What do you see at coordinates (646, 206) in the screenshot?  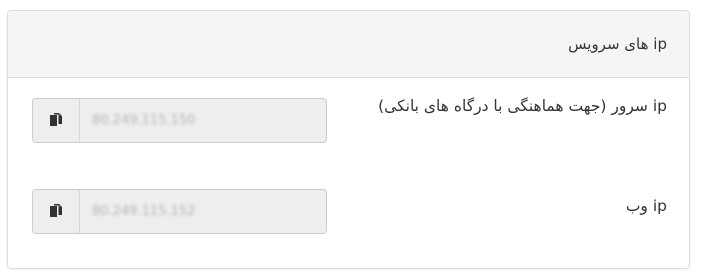 I see `web-ip-label: ip وب` at bounding box center [646, 206].